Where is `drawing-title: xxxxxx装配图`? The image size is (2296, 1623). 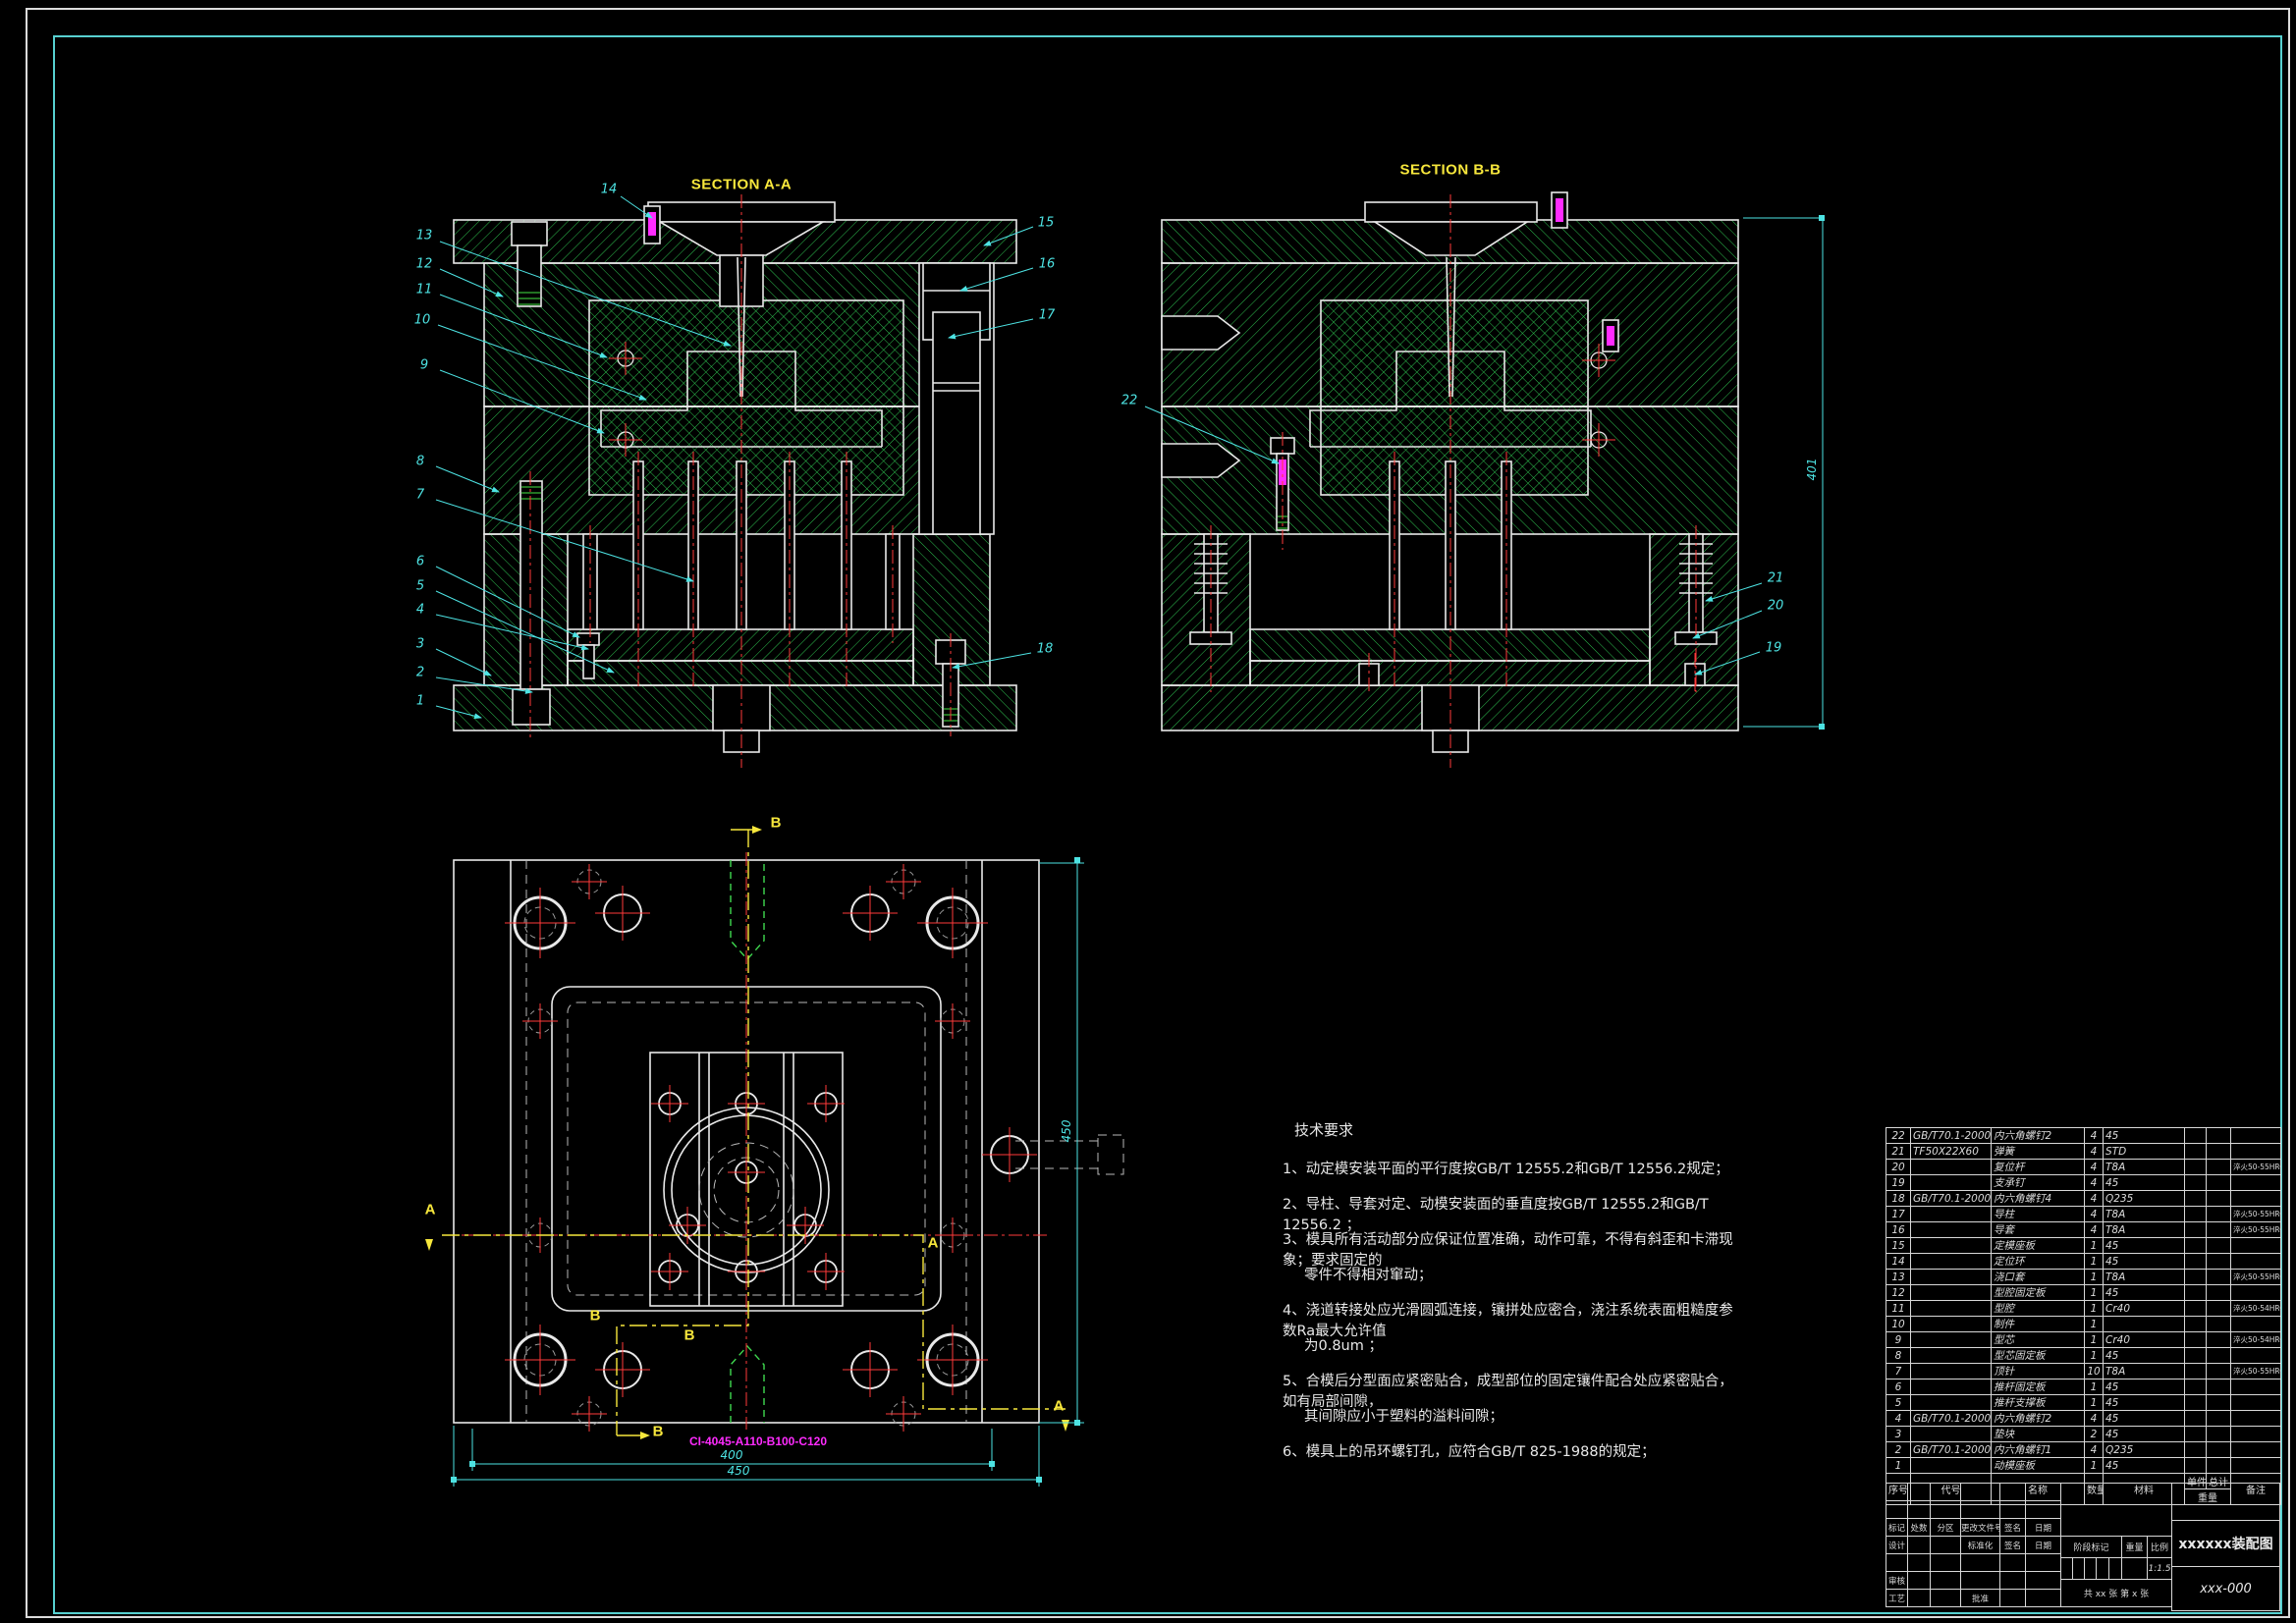 drawing-title: xxxxxx装配图 is located at coordinates (2225, 1543).